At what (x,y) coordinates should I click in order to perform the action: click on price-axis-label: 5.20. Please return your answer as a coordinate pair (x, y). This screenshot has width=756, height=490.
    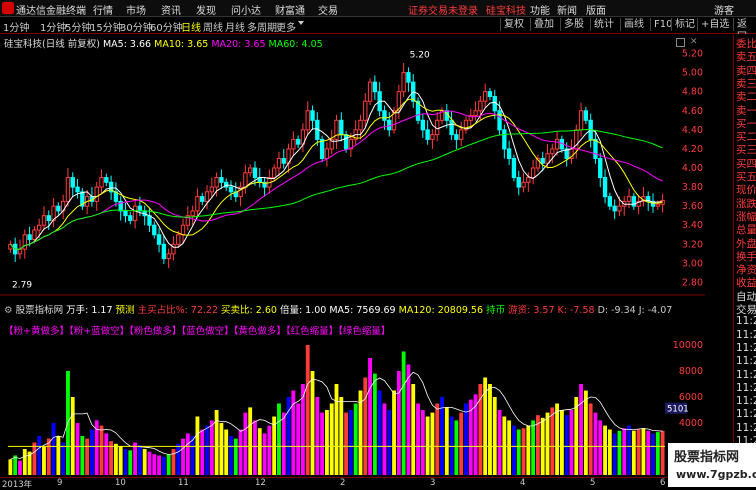
    Looking at the image, I should click on (692, 54).